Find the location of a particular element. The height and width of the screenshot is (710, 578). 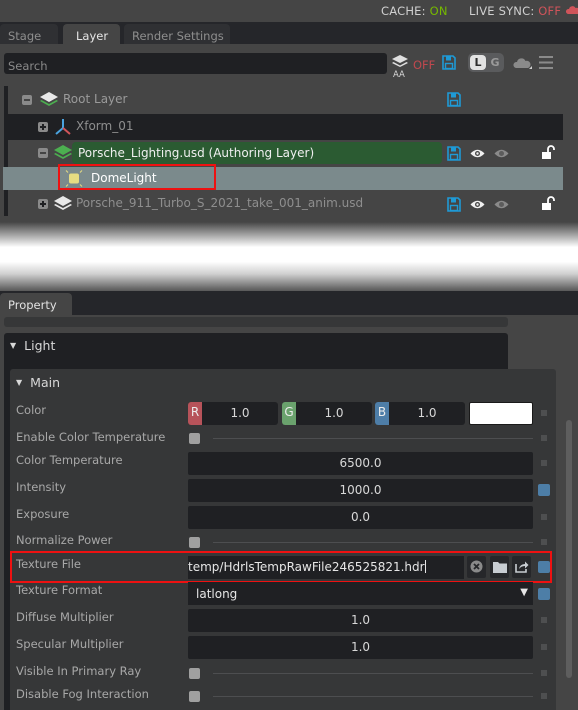

property-filter-bar is located at coordinates (256, 322).